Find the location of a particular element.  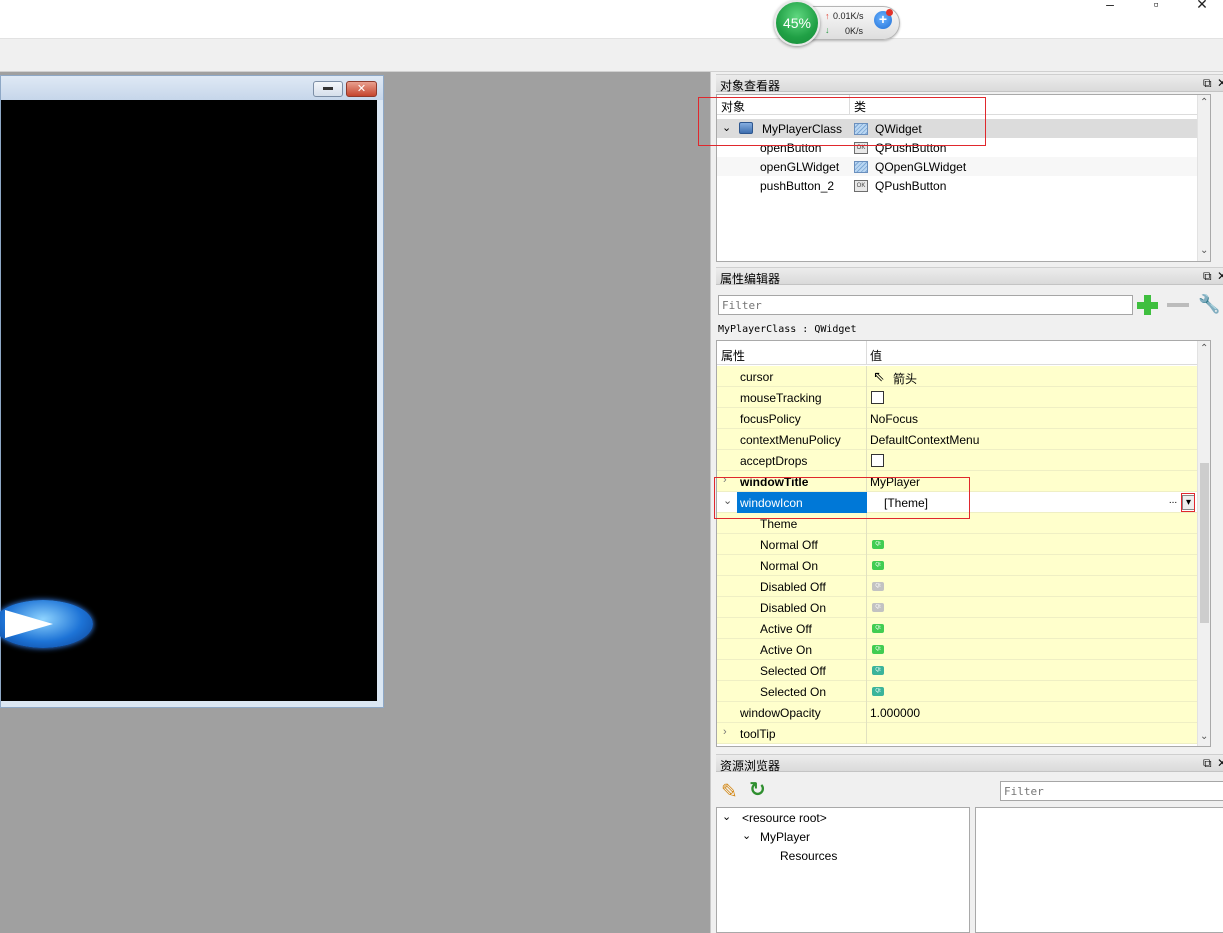

pushbutton-icon: OK is located at coordinates (861, 186).